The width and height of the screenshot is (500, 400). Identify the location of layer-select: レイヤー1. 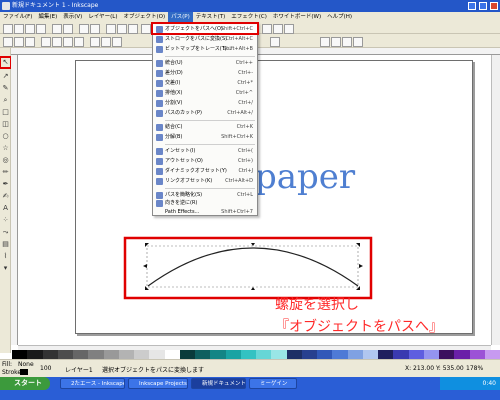
(79, 369).